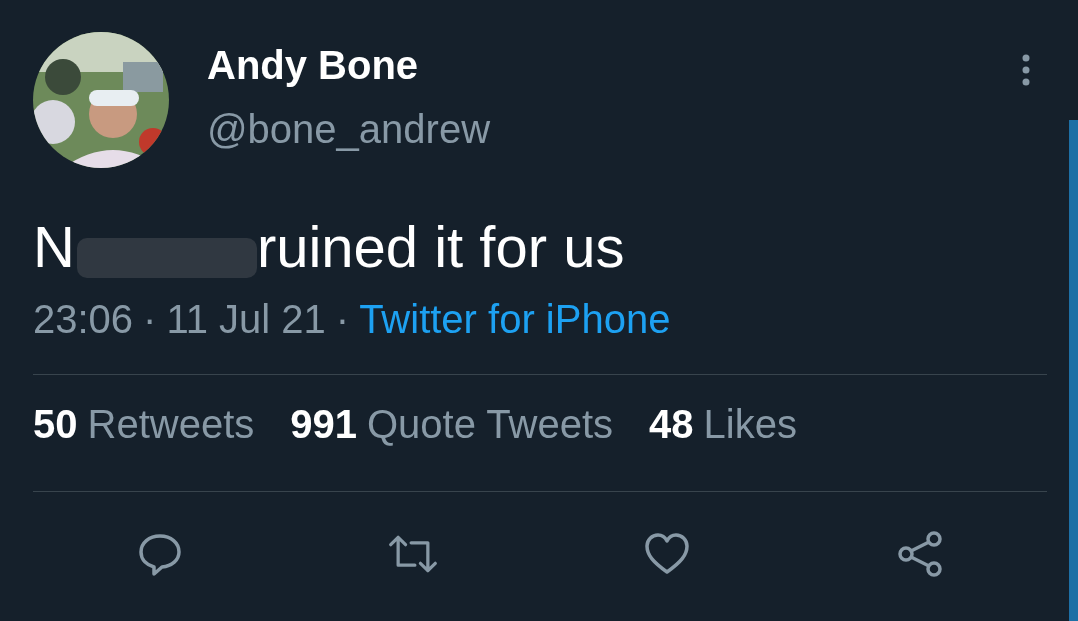 The height and width of the screenshot is (621, 1078). What do you see at coordinates (323, 424) in the screenshot?
I see `stat-count: 991` at bounding box center [323, 424].